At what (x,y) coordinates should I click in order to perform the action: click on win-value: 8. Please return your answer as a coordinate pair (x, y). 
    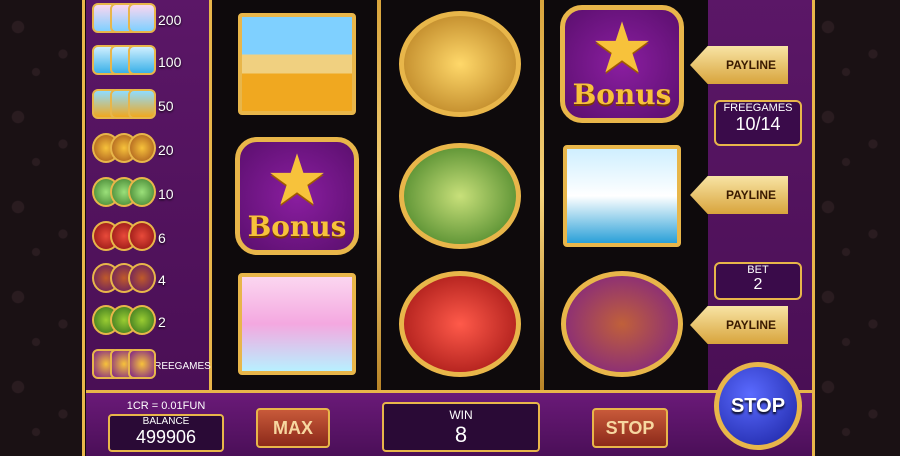
    Looking at the image, I should click on (461, 434).